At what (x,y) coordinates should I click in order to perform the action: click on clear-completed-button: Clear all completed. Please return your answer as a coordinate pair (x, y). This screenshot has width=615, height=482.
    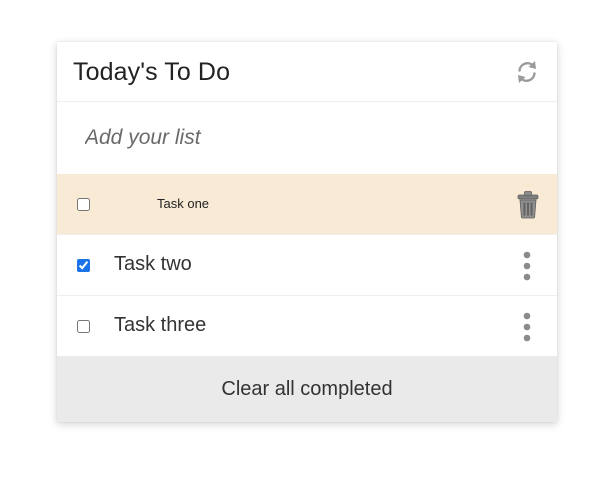
    Looking at the image, I should click on (307, 389).